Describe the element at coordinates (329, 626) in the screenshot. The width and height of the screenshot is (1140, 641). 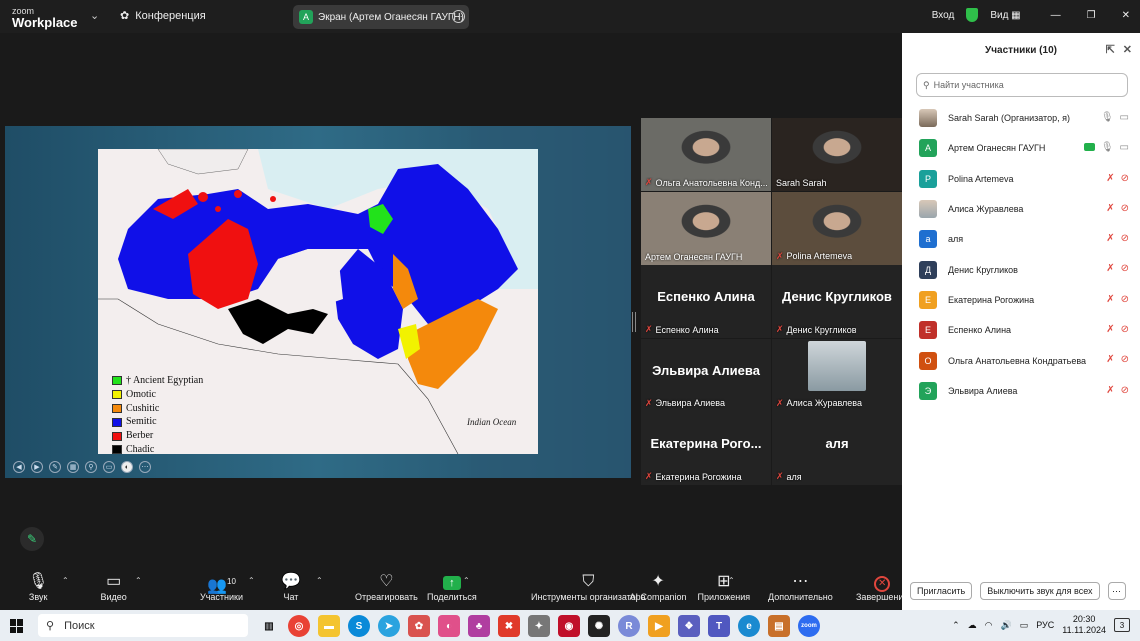
I see `file-explorer-icon: ▬` at that location.